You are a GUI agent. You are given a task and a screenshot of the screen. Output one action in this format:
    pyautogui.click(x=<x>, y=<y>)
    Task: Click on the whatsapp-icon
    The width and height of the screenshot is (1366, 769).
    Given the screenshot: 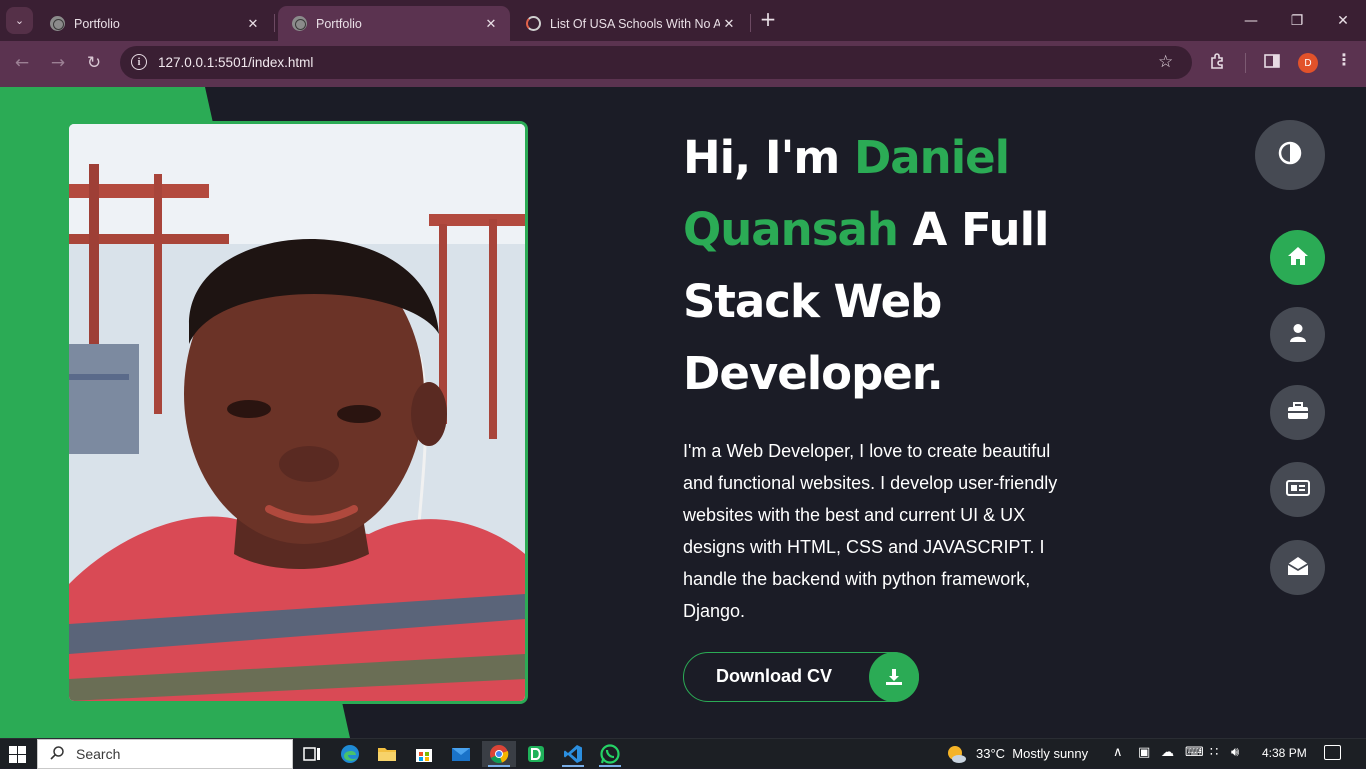 What is the action you would take?
    pyautogui.click(x=610, y=754)
    